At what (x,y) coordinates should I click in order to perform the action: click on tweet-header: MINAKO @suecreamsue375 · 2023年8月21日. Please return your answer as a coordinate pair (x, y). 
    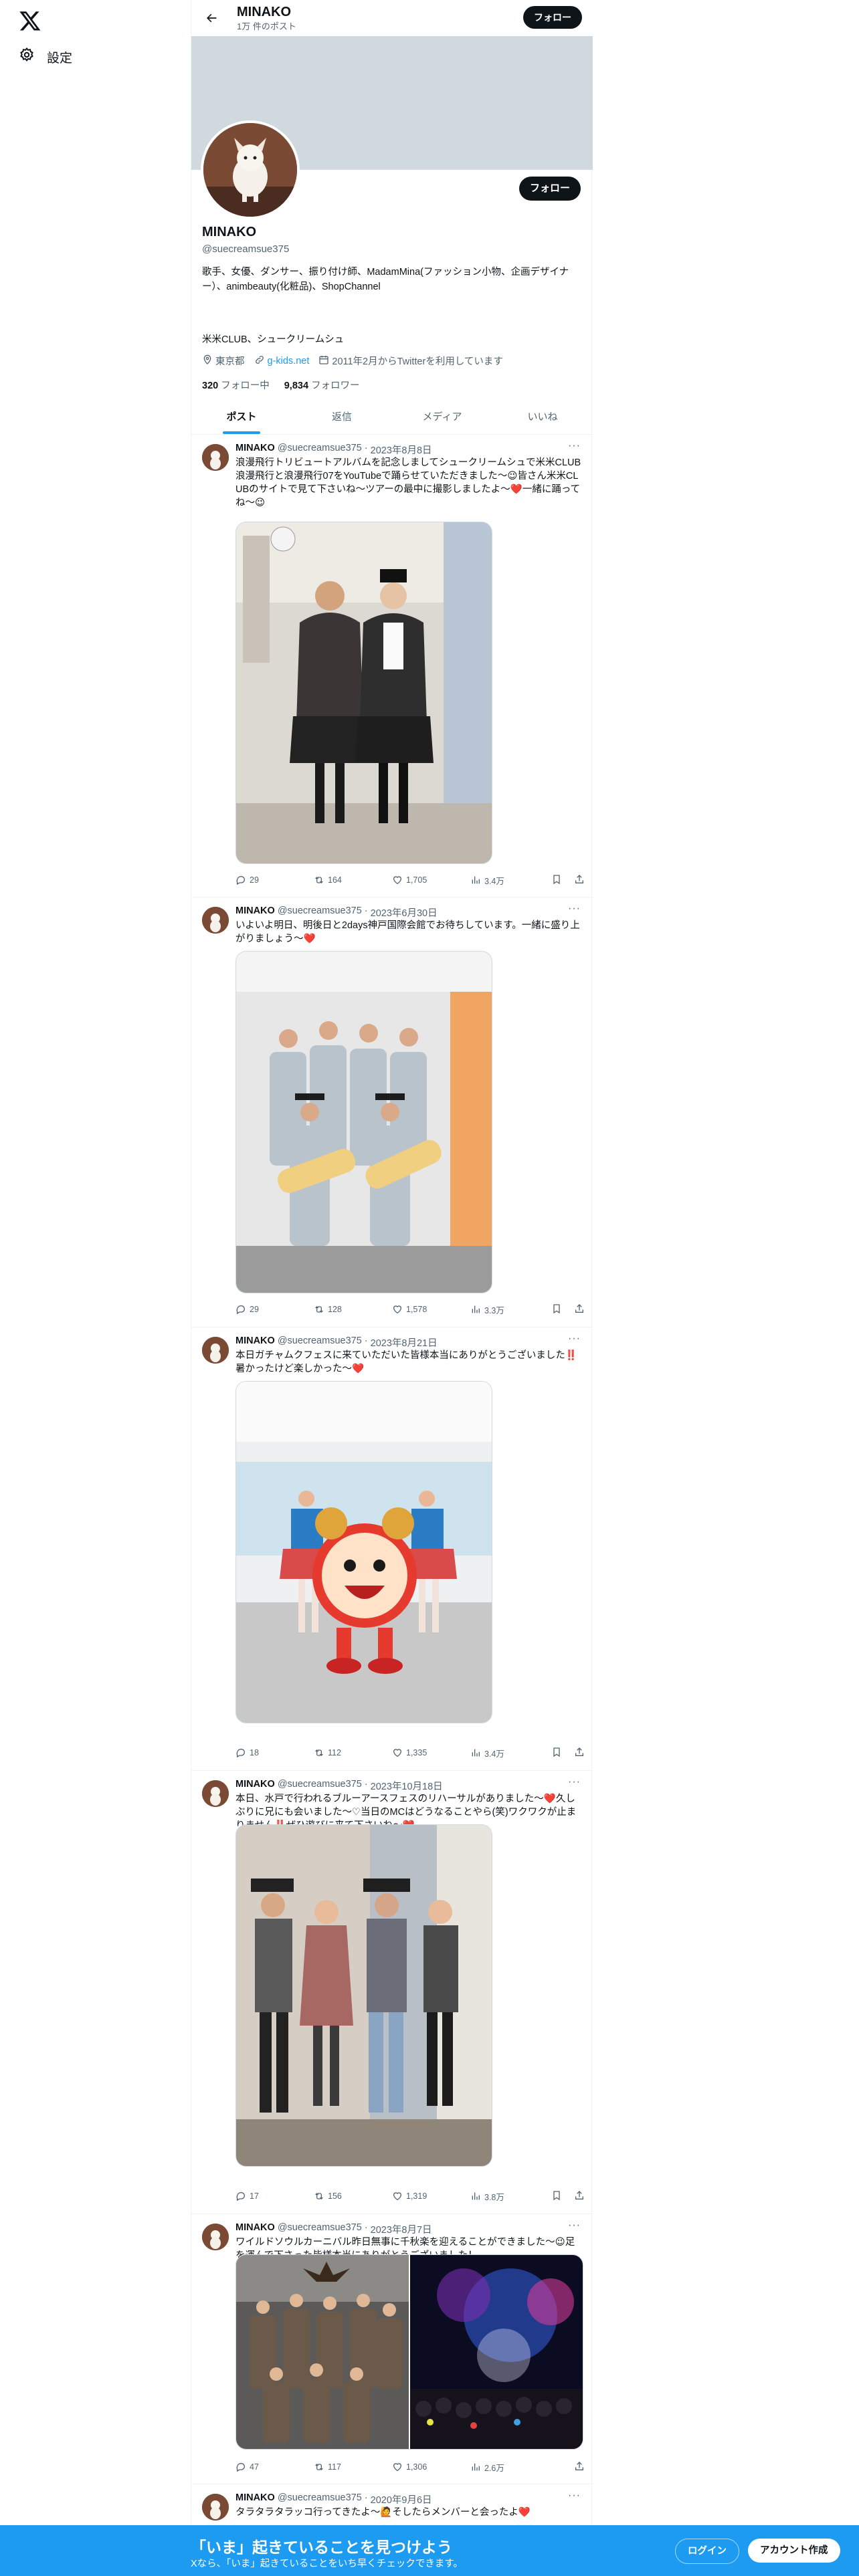
    Looking at the image, I should click on (337, 1342).